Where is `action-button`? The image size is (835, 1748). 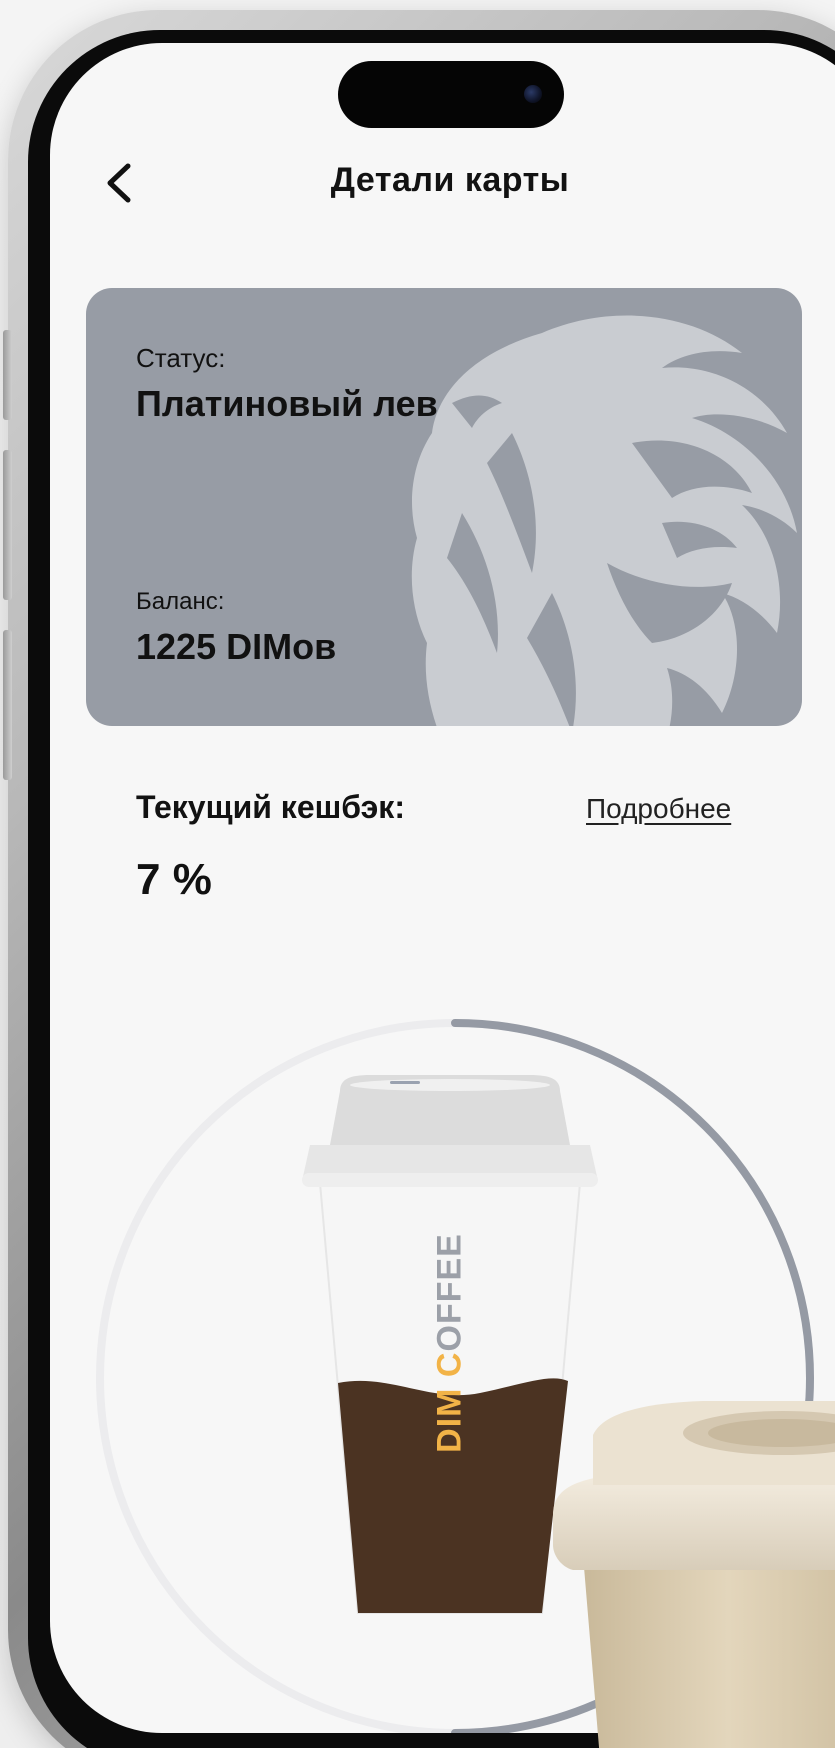
action-button is located at coordinates (7, 375).